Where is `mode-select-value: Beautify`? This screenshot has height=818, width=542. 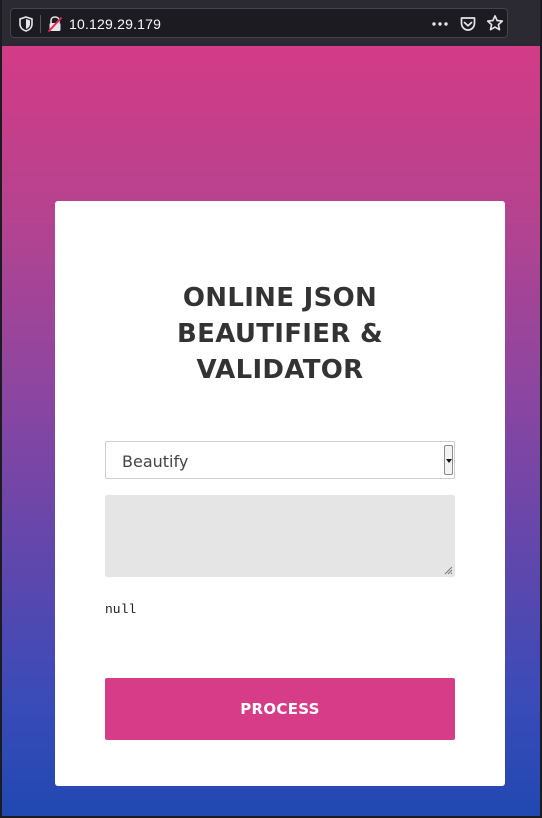
mode-select-value: Beautify is located at coordinates (155, 461).